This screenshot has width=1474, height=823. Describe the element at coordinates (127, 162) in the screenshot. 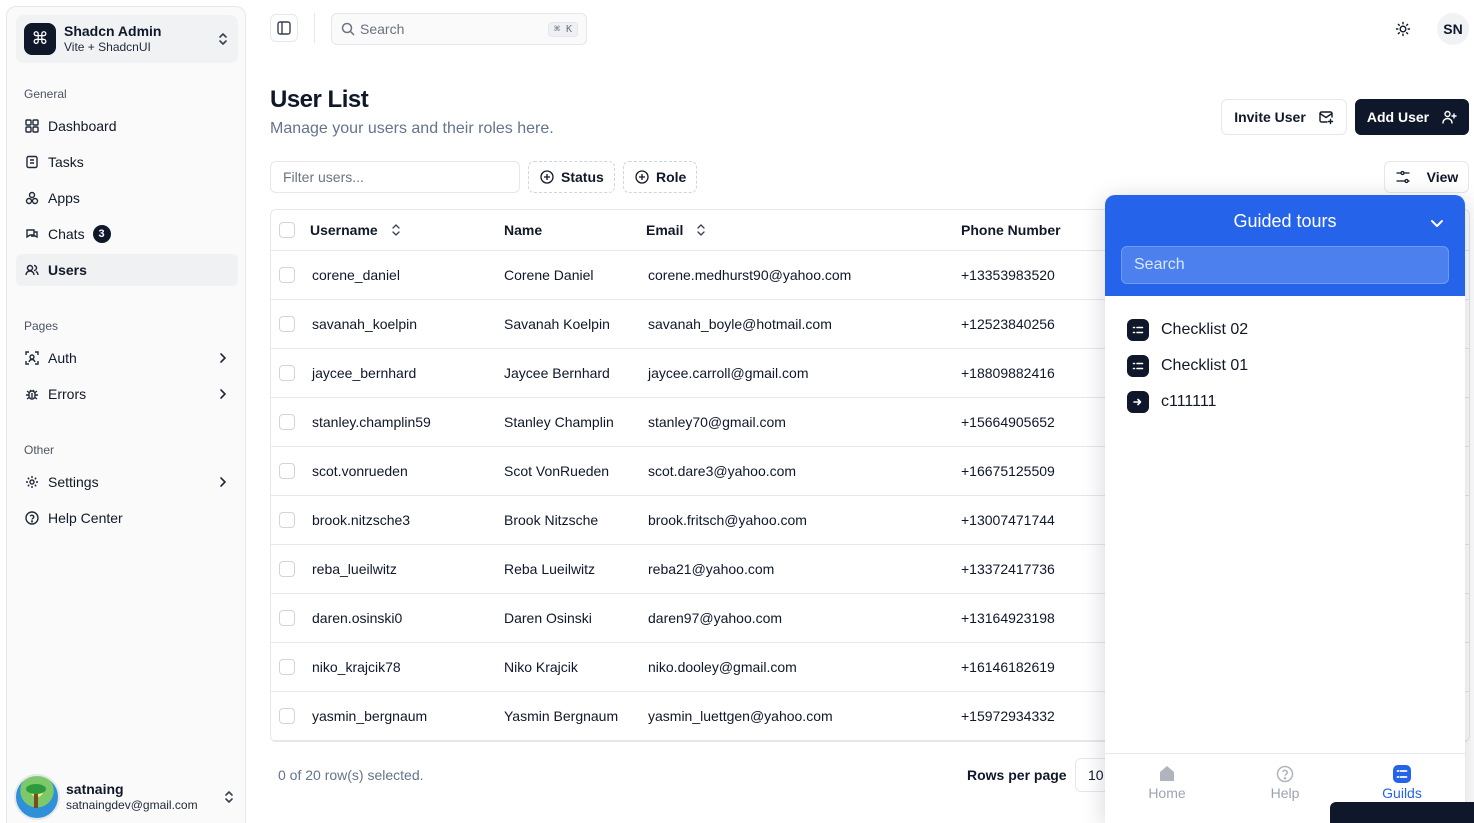

I see `sidebar-item-tasks: Tasks` at that location.